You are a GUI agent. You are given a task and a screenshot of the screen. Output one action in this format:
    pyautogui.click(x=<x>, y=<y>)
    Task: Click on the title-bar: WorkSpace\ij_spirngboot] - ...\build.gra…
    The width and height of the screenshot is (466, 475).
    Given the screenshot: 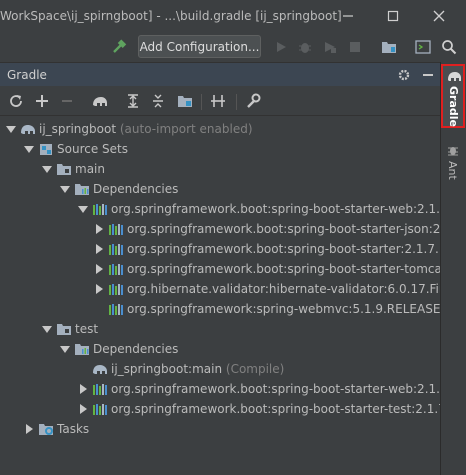 What is the action you would take?
    pyautogui.click(x=233, y=16)
    